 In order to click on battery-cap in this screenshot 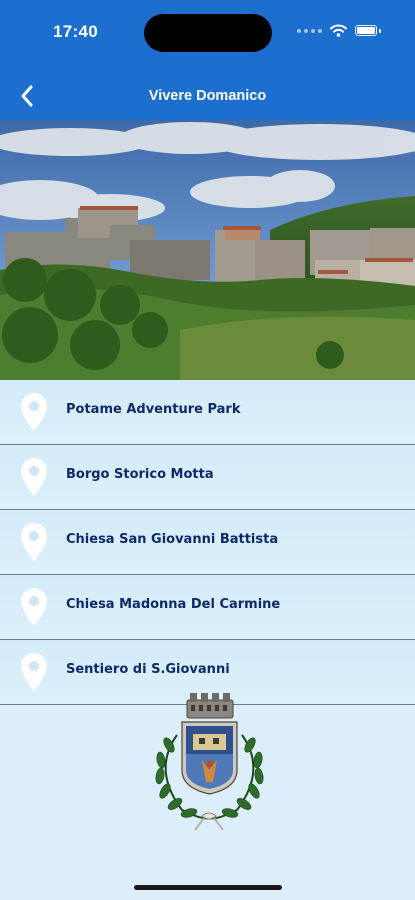, I will do `click(380, 30)`.